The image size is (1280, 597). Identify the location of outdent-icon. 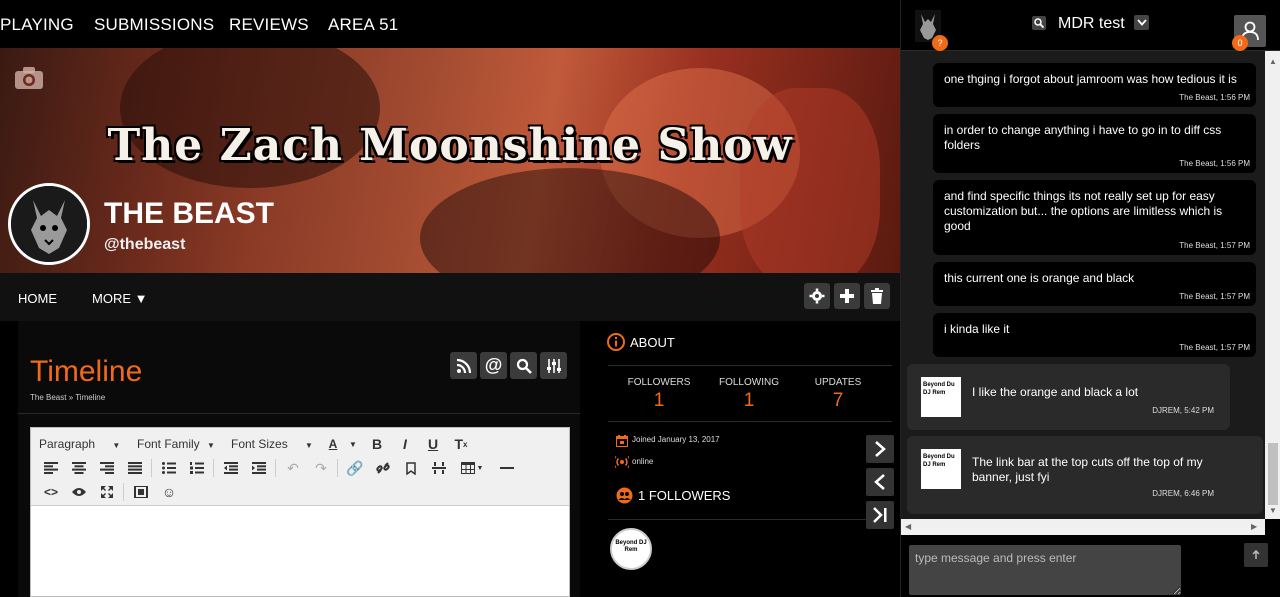
(231, 468).